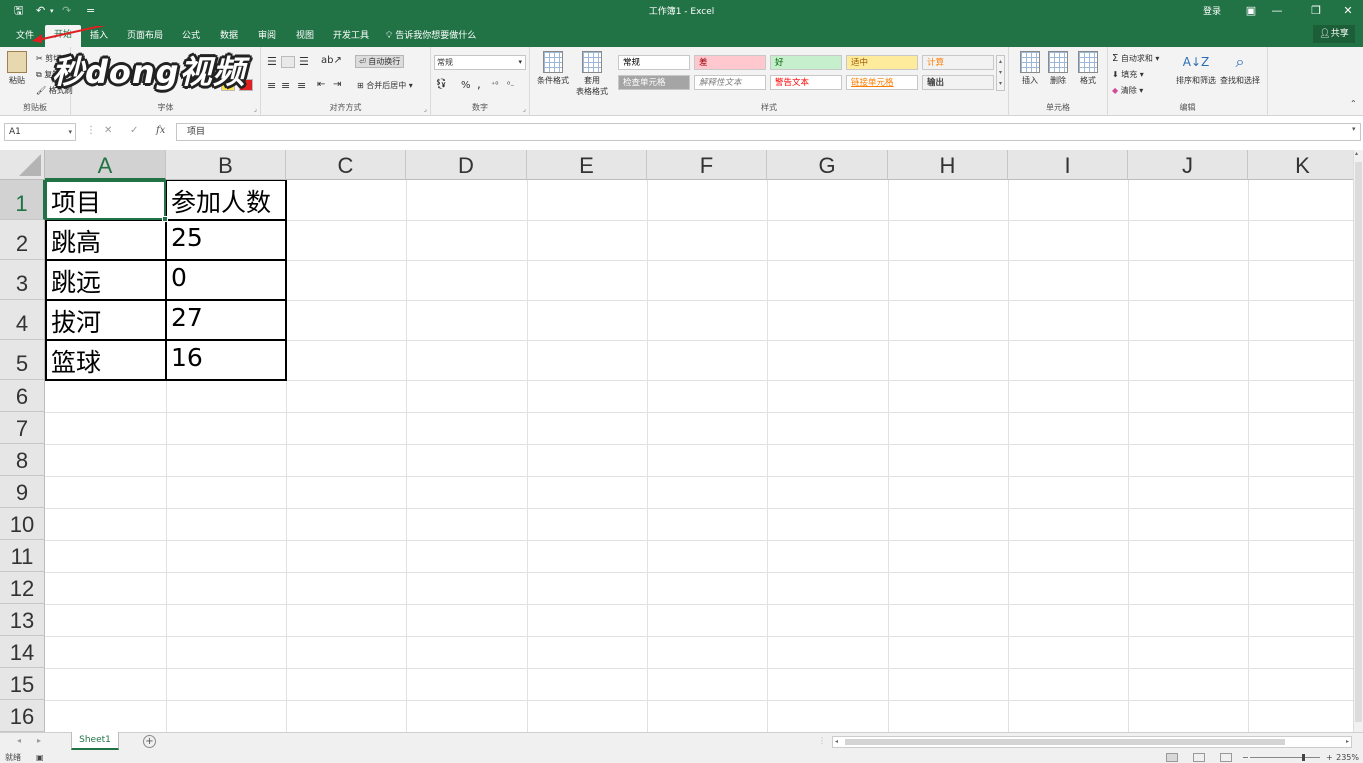 This screenshot has width=1363, height=763. Describe the element at coordinates (1196, 68) in the screenshot. I see `sort-filter-button: A↓Z 排序和筛选` at that location.